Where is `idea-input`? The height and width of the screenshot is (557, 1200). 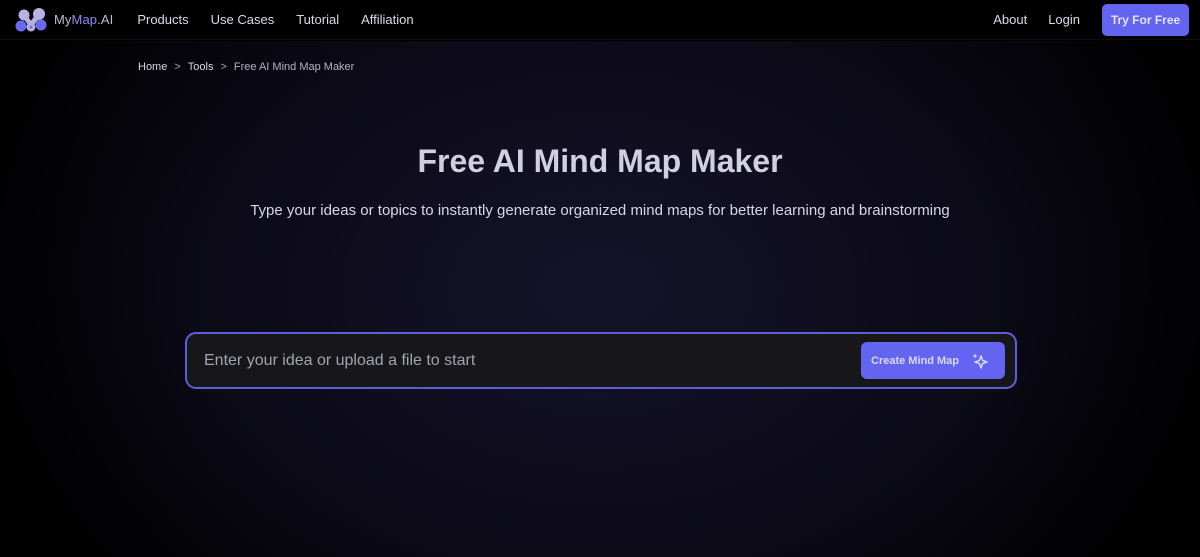 idea-input is located at coordinates (524, 360).